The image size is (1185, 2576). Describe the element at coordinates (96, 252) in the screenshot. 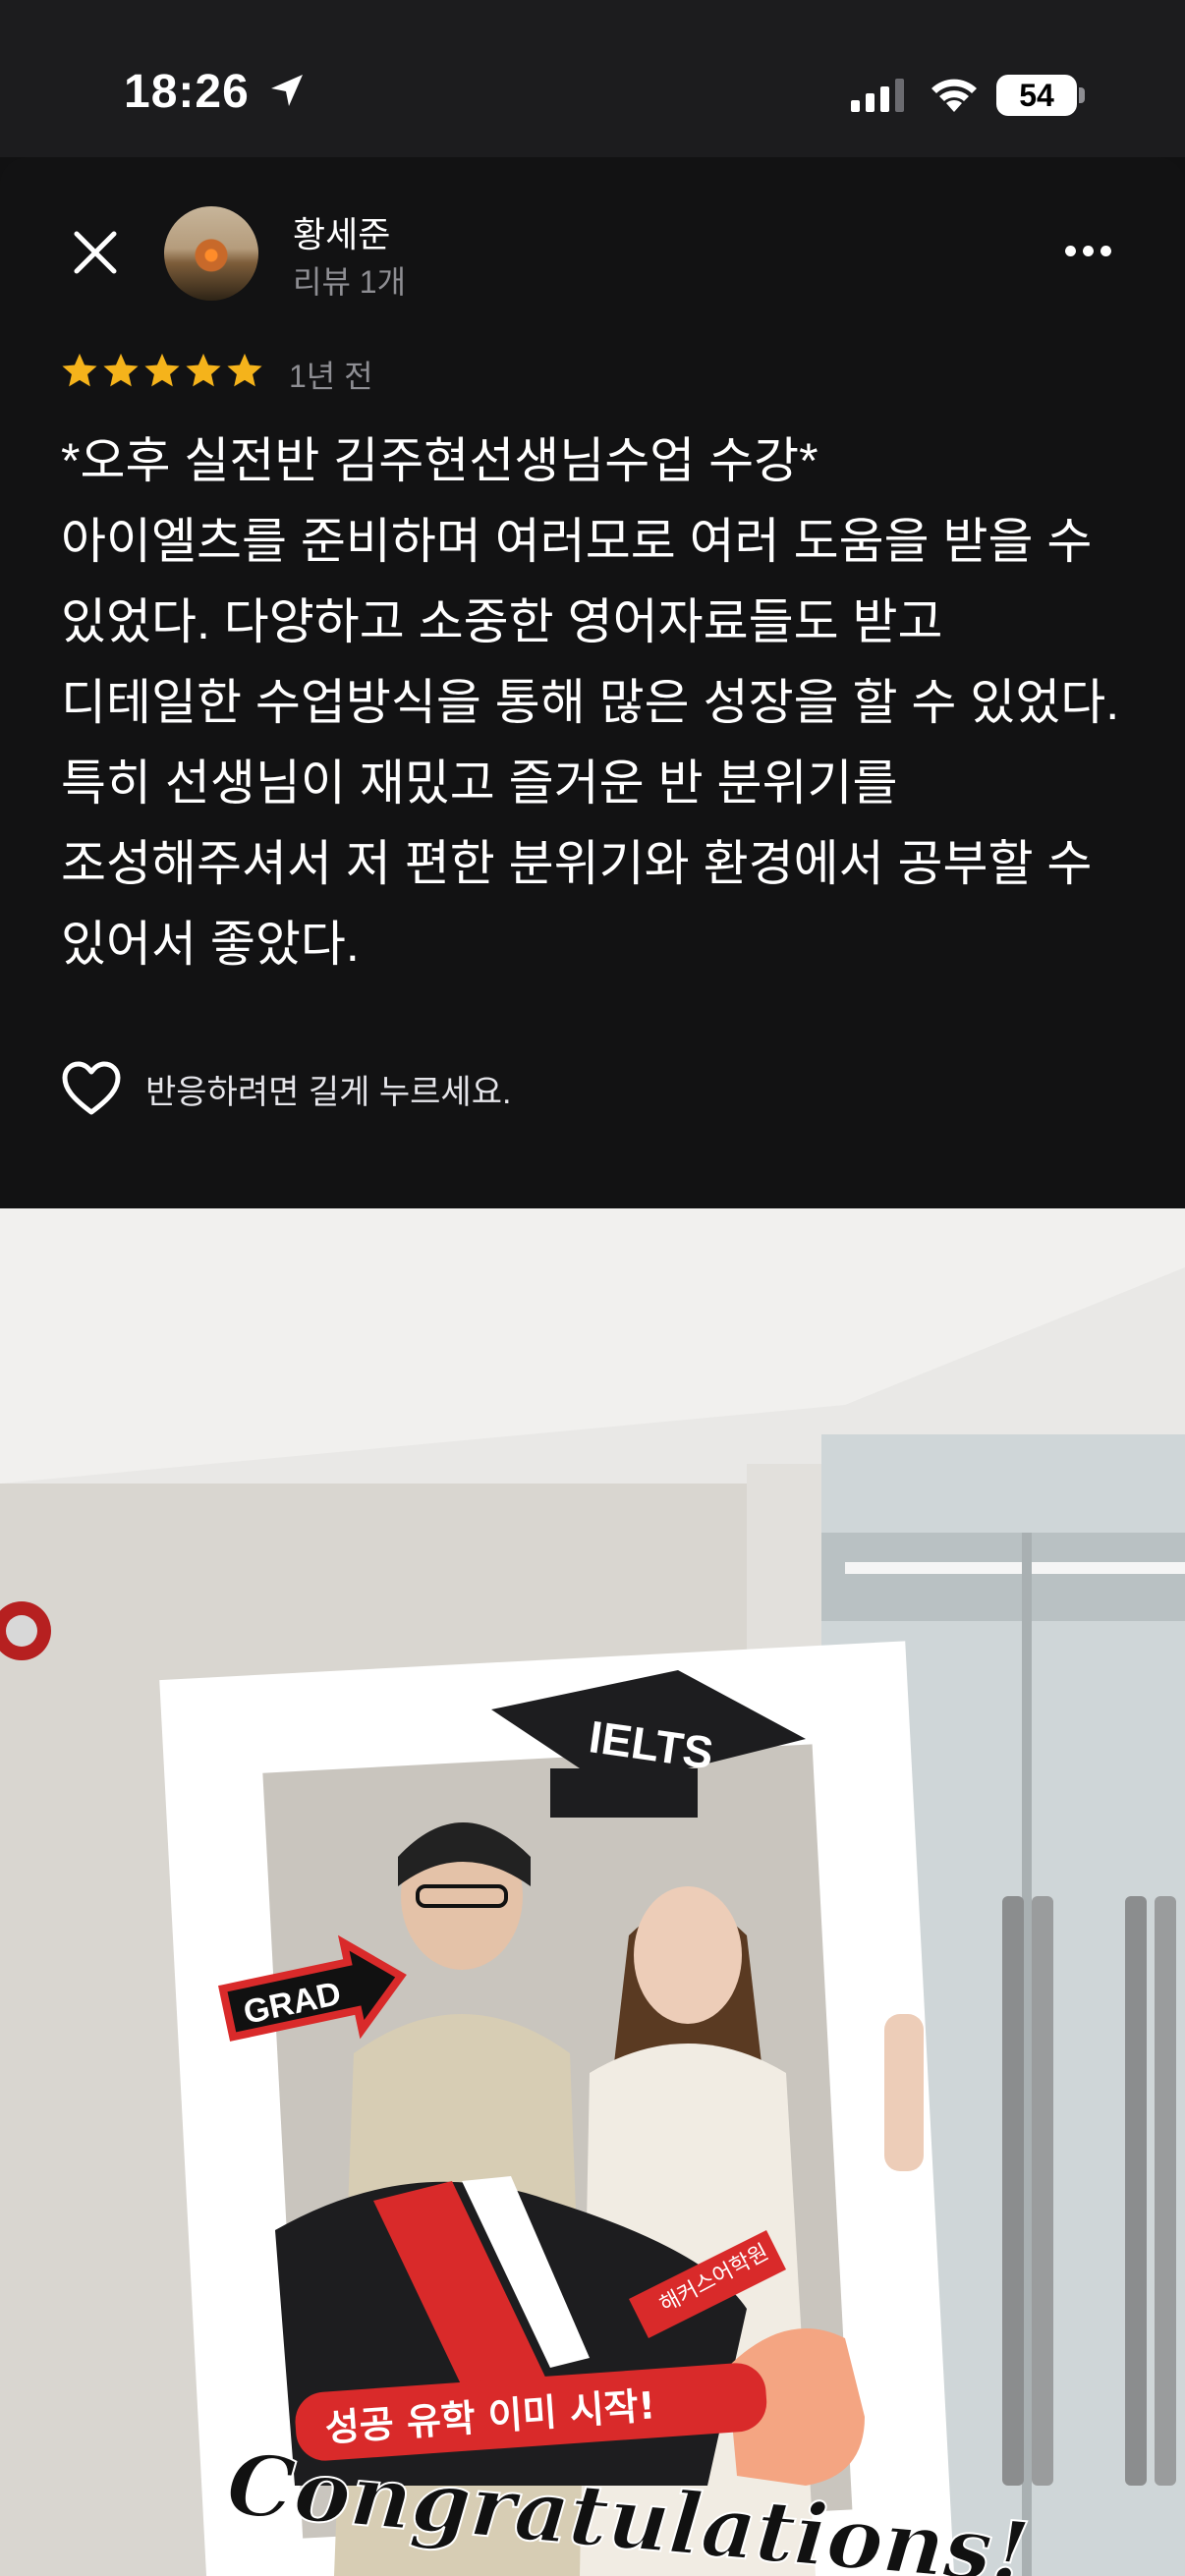

I see `close-icon` at that location.